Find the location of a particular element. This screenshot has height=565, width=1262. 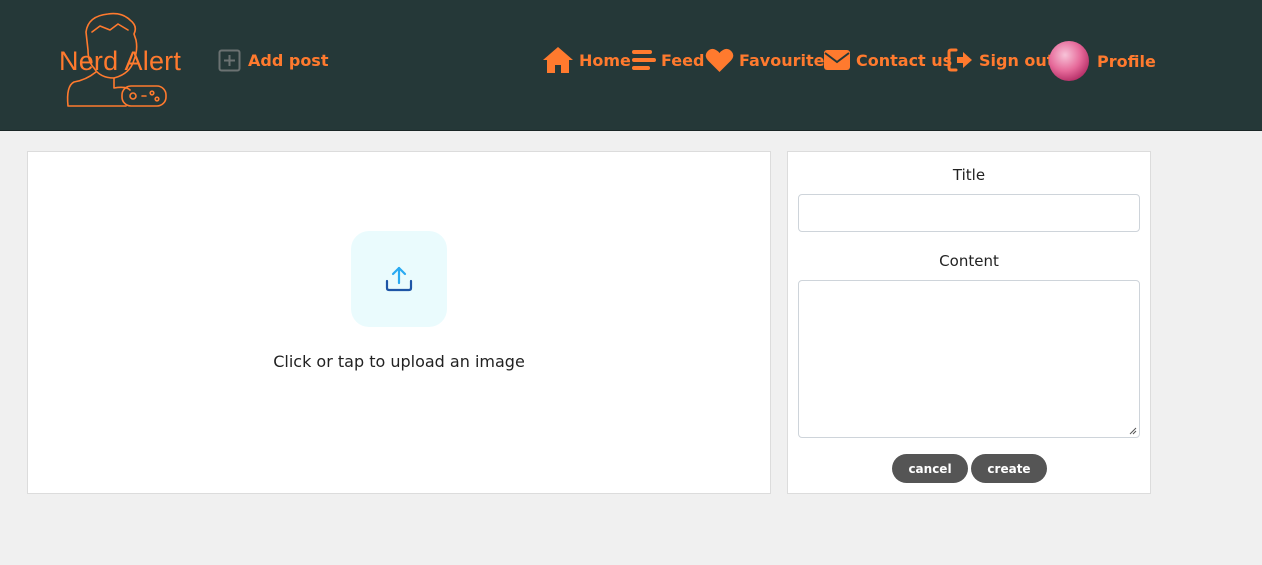

logo-wordmark: Nerd Alert is located at coordinates (120, 61).